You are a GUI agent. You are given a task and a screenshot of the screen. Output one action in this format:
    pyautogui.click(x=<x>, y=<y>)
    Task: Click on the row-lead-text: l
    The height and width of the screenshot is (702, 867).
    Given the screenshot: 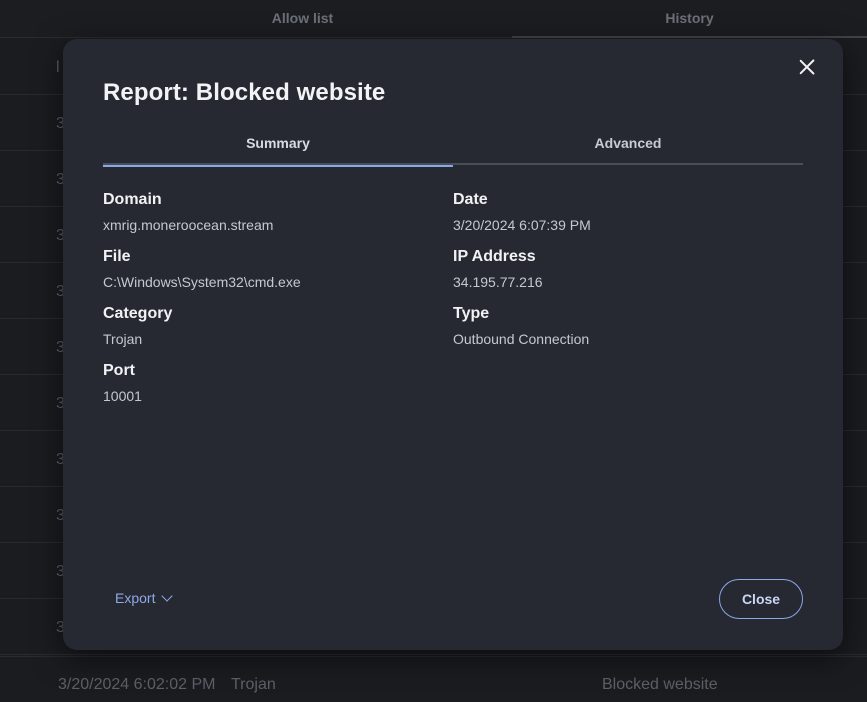 What is the action you would take?
    pyautogui.click(x=58, y=67)
    